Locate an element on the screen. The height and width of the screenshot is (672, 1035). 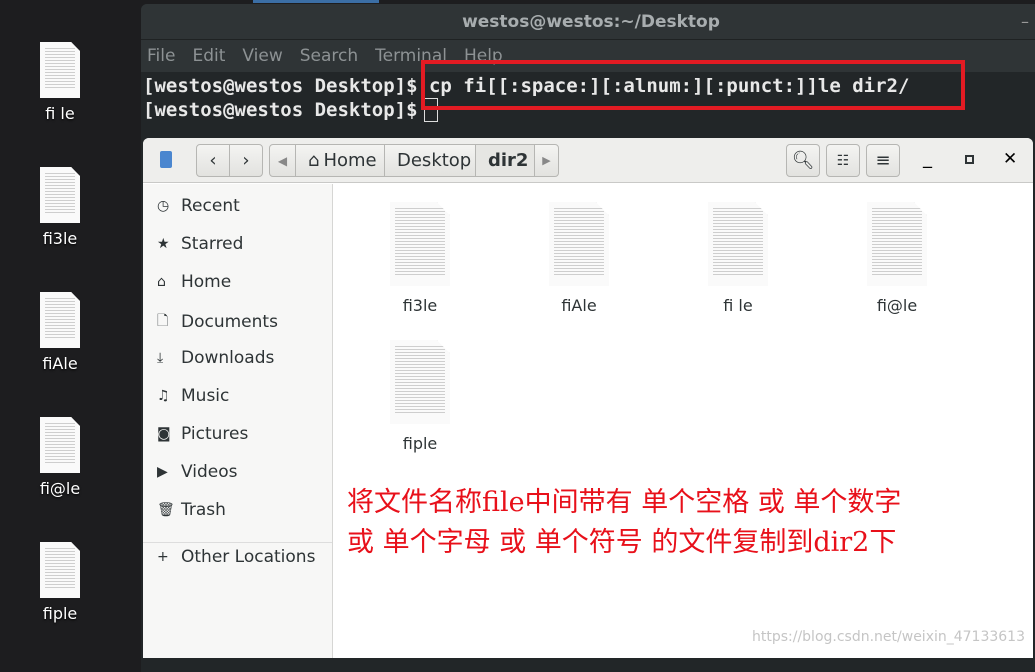
sidebar-item-videos: ▶ Videos is located at coordinates (197, 472).